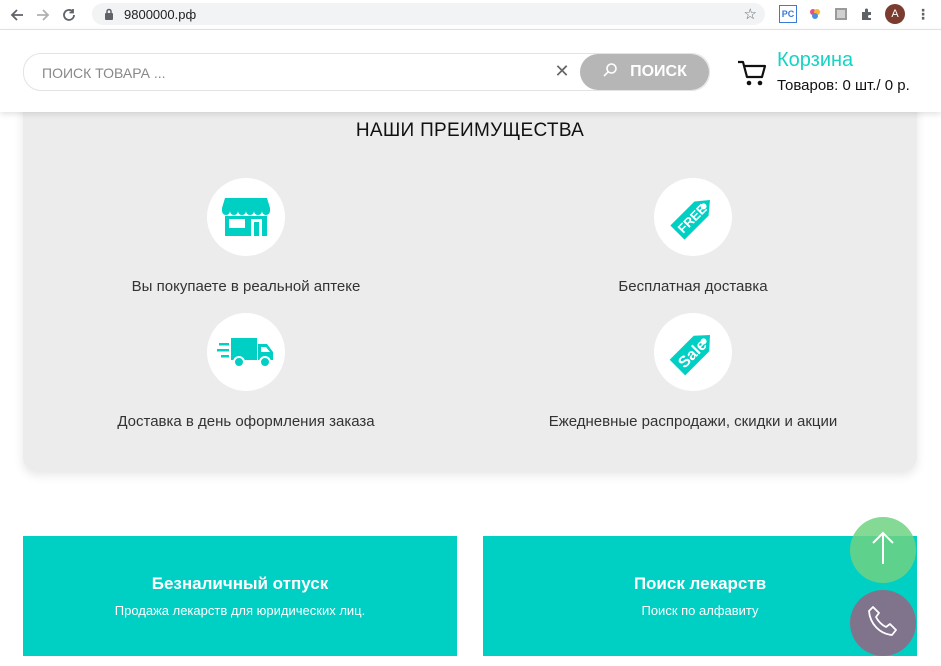 This screenshot has height=666, width=941. What do you see at coordinates (693, 217) in the screenshot?
I see `free-tag-icon: FREE` at bounding box center [693, 217].